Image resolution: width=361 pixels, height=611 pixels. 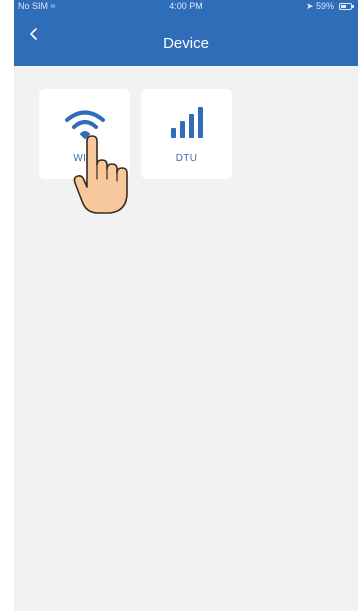 What do you see at coordinates (186, 7) in the screenshot?
I see `status-bar: No SIM ≈ 4:00 PM ➤ 59%` at bounding box center [186, 7].